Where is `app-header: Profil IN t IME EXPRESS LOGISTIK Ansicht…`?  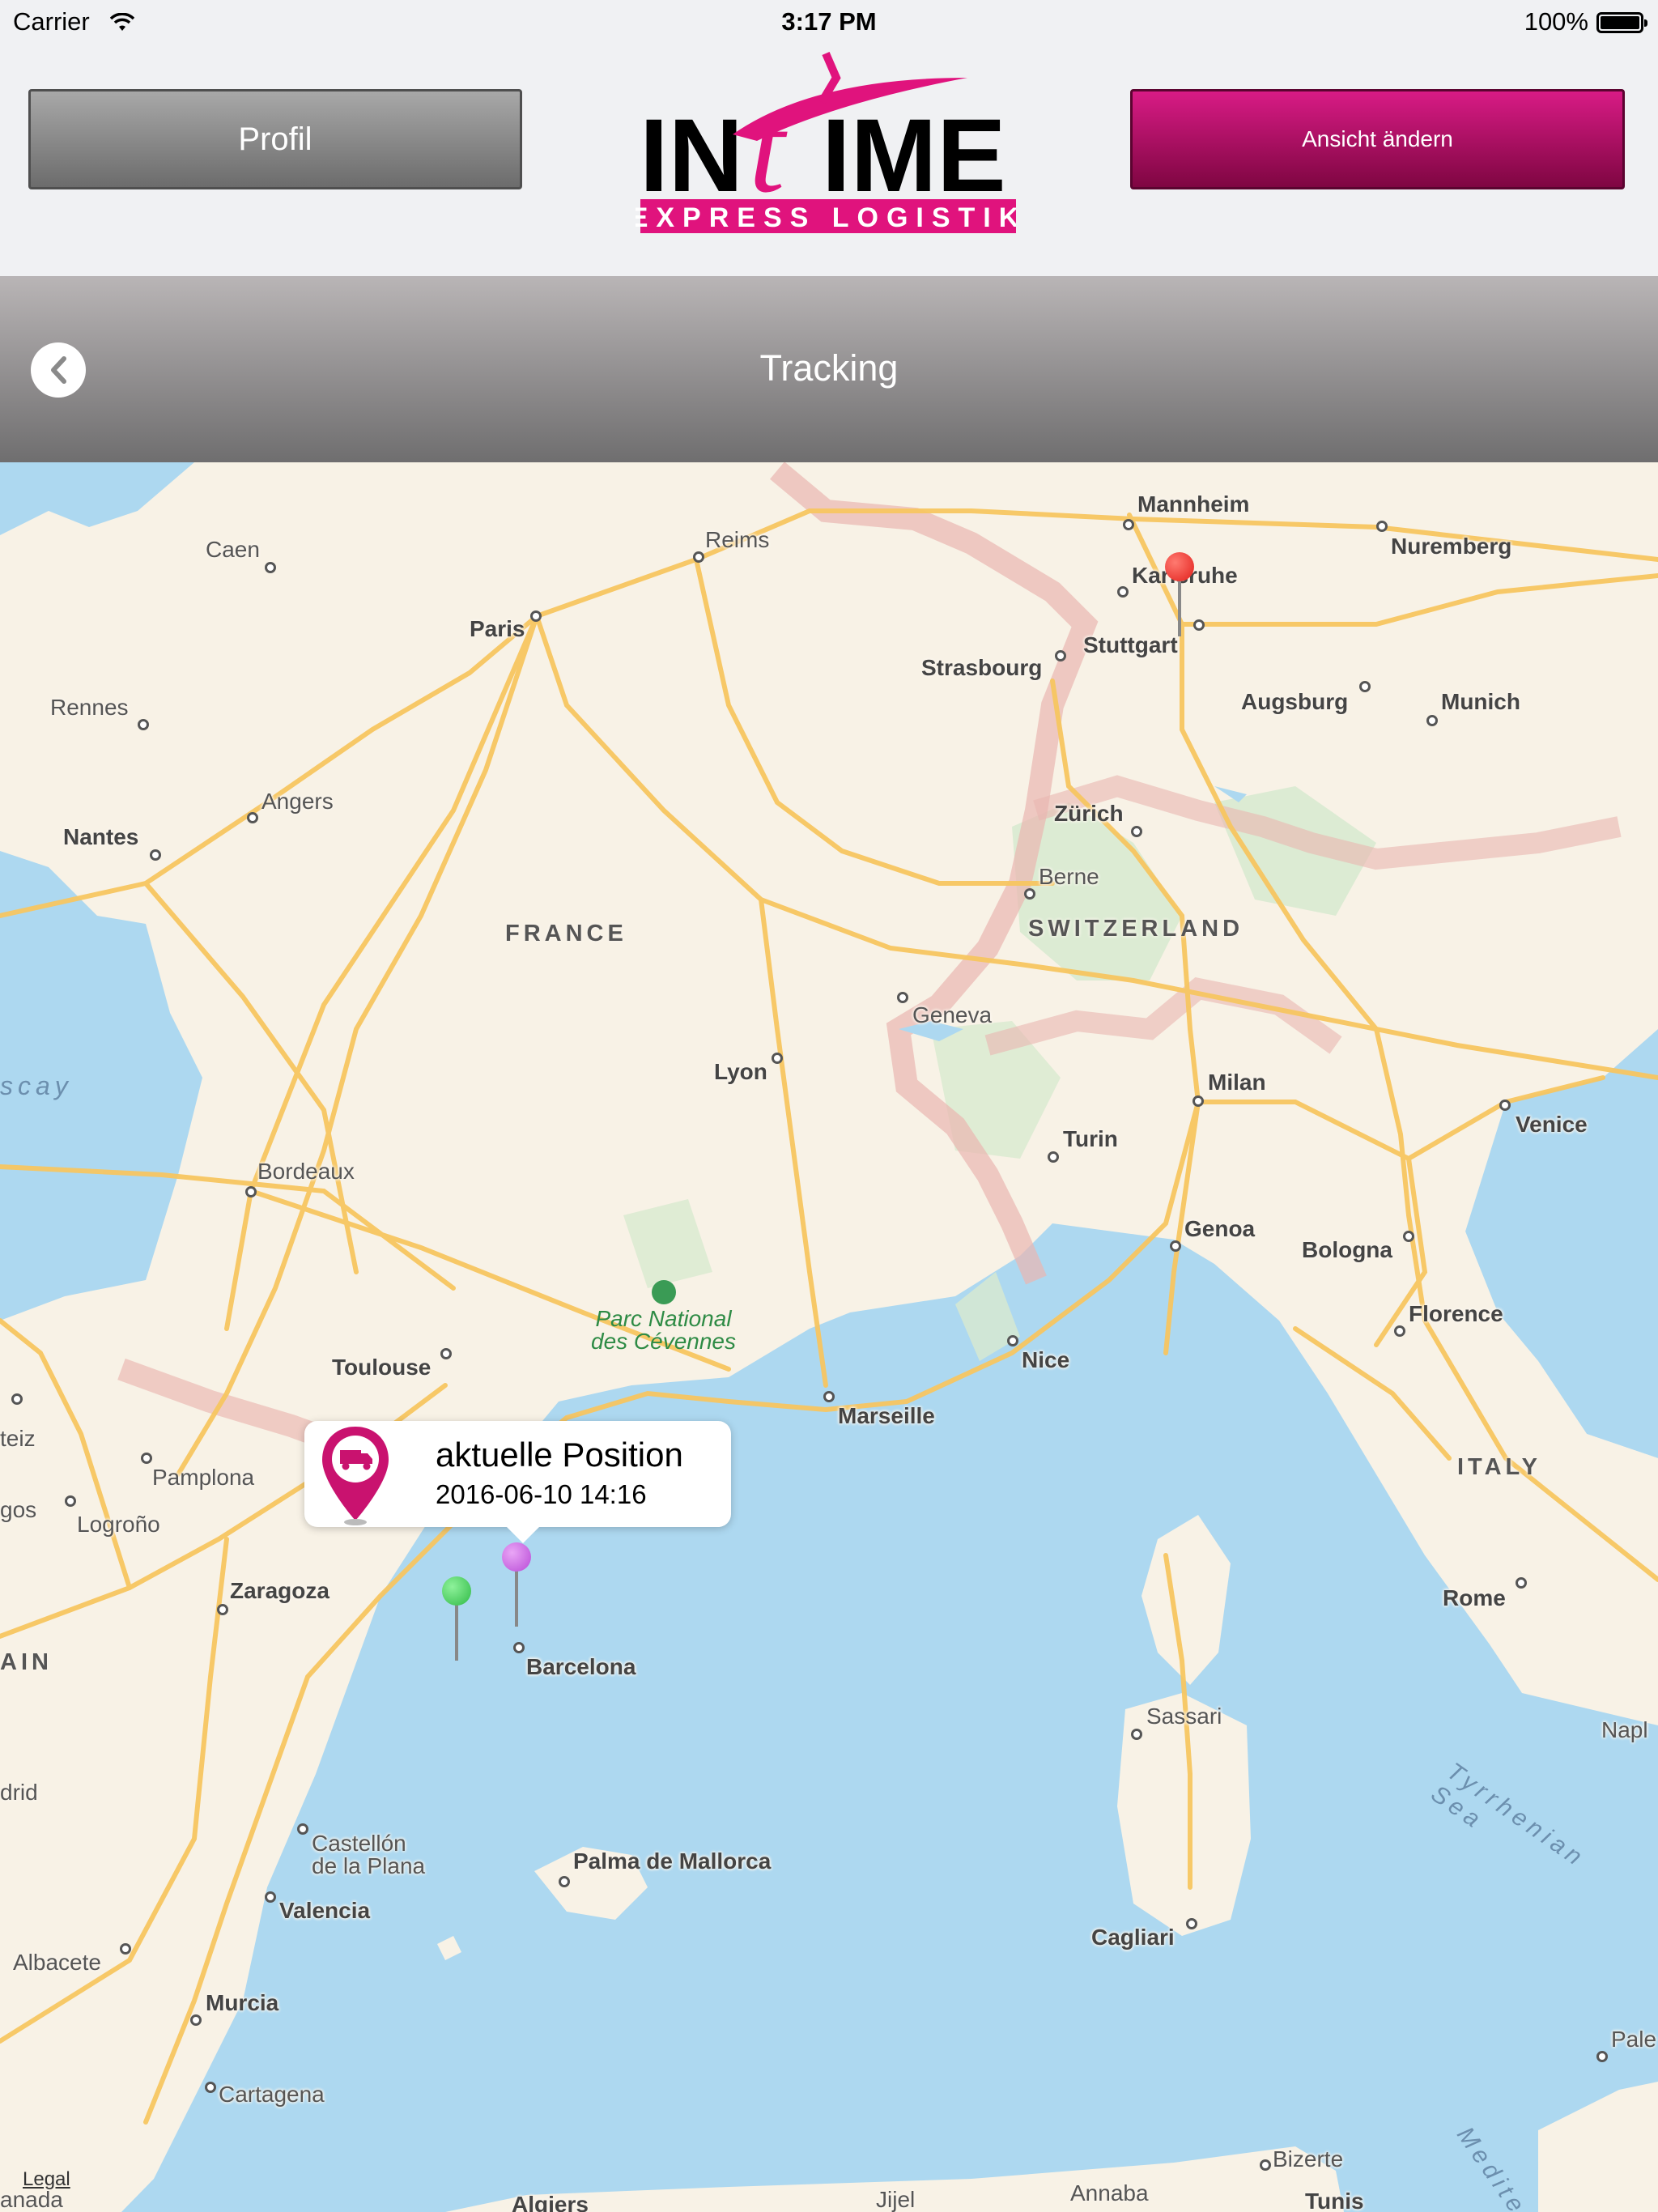
app-header: Profil IN t IME EXPRESS LOGISTIK Ansicht… is located at coordinates (829, 161).